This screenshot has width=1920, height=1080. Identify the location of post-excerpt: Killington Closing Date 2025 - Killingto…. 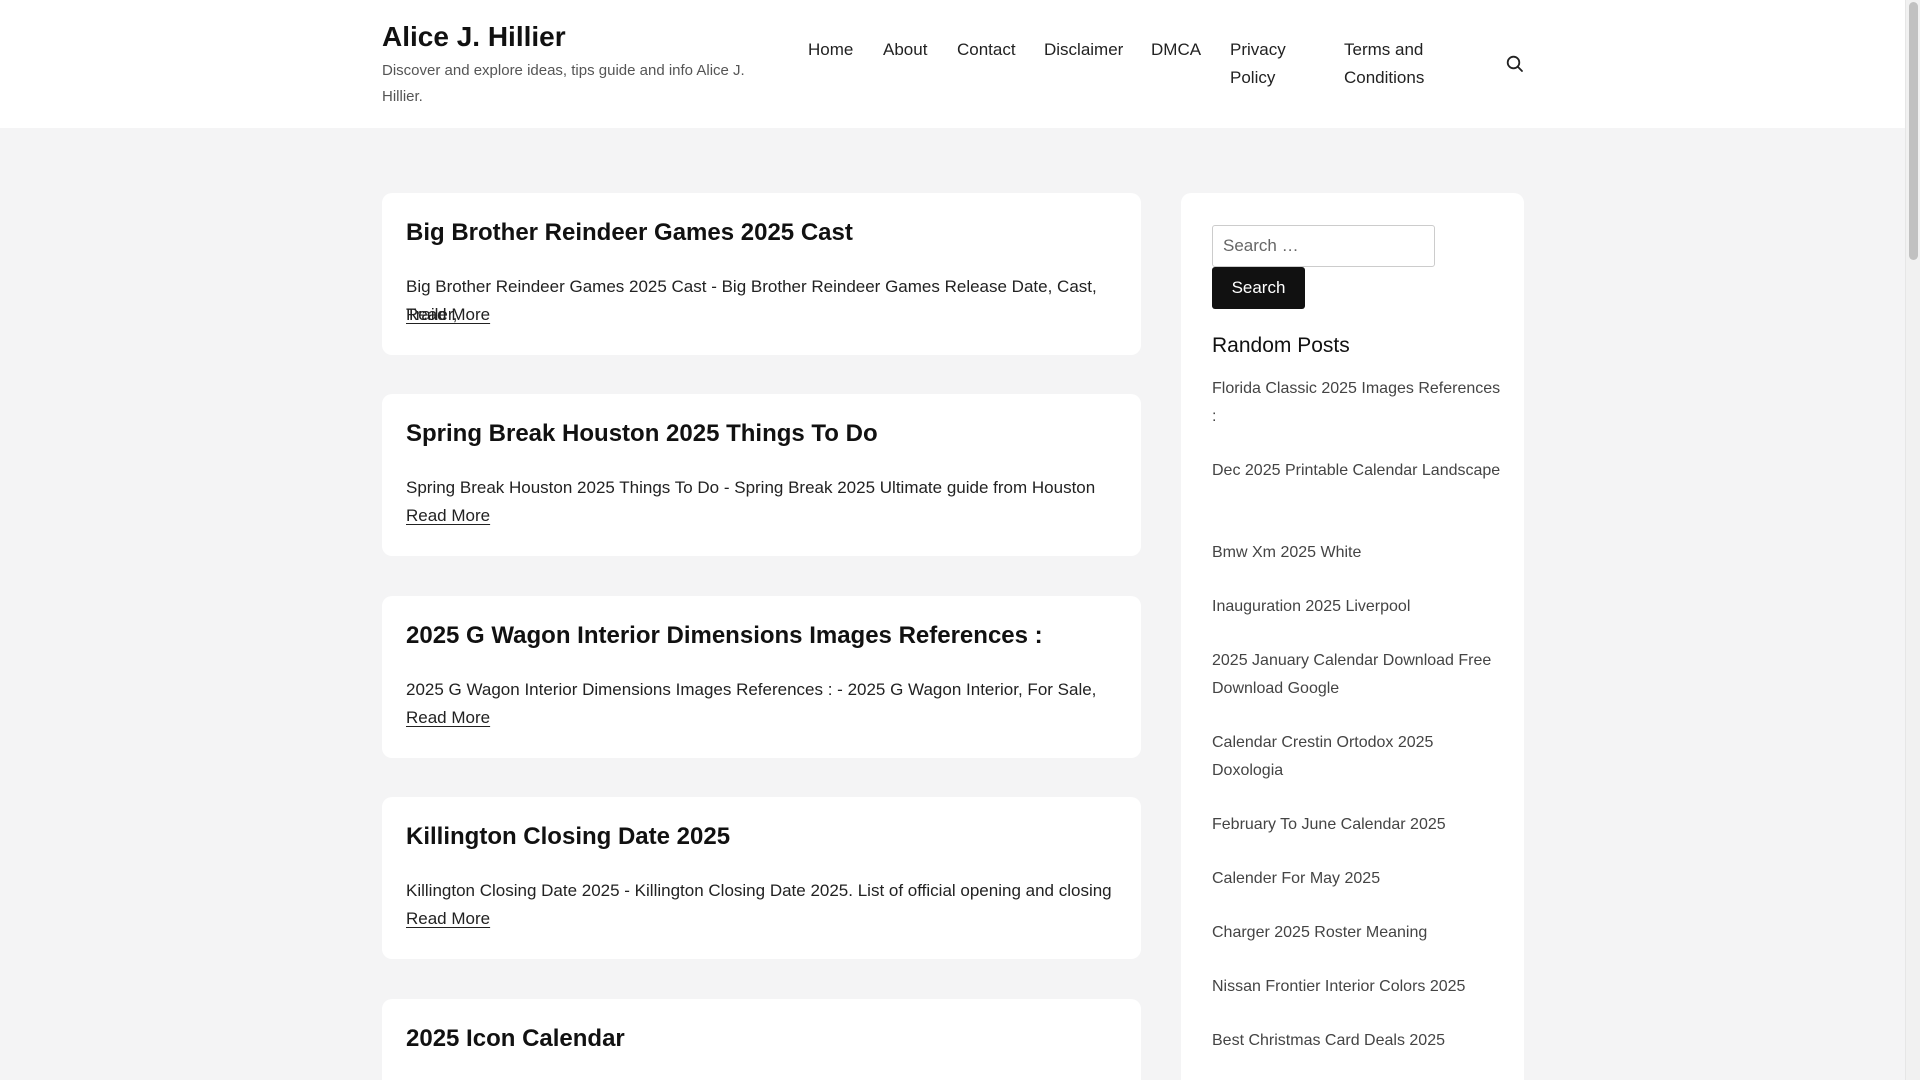
(759, 890).